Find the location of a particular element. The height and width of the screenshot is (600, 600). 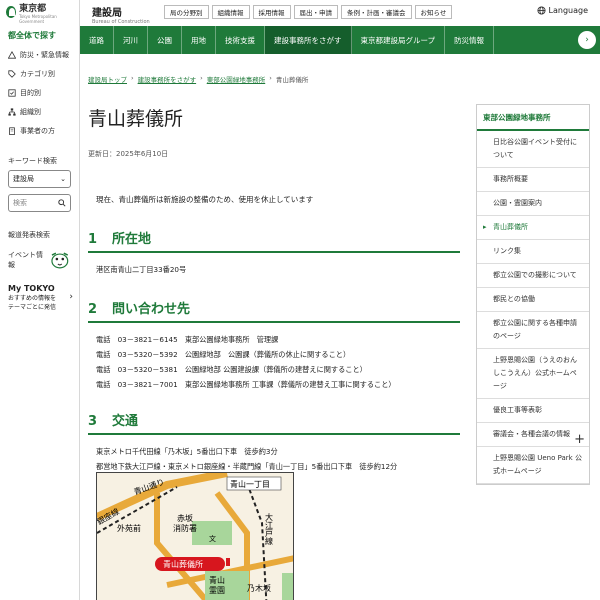

globe-icon is located at coordinates (541, 10).